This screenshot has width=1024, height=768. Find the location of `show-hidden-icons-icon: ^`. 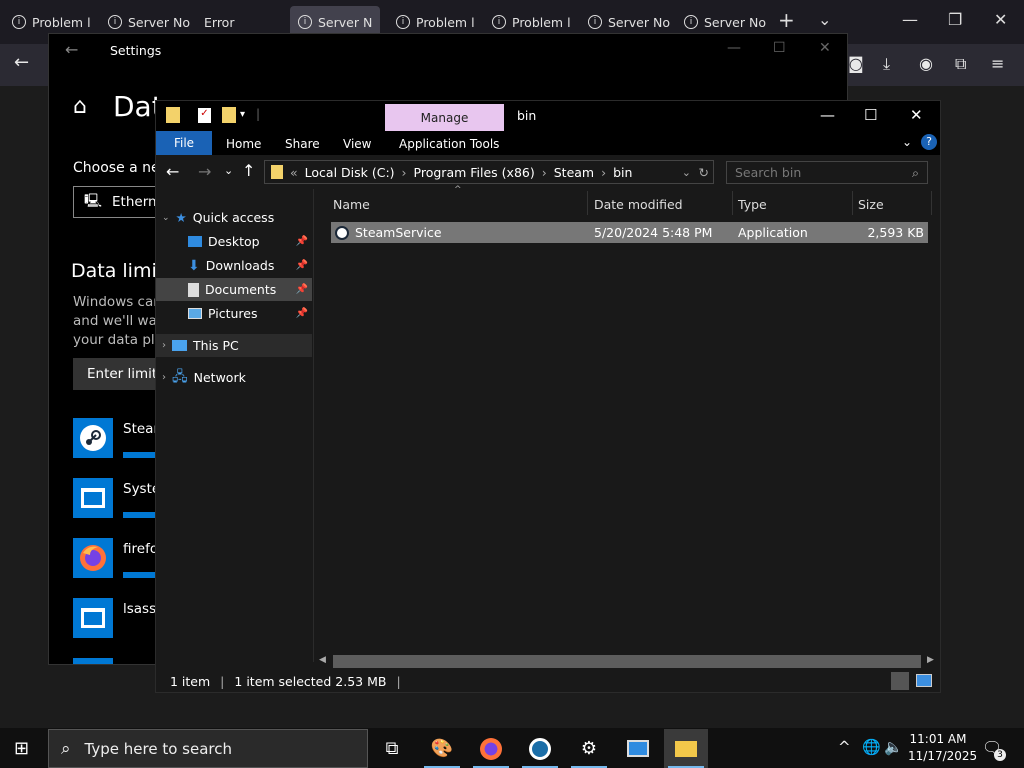

show-hidden-icons-icon: ^ is located at coordinates (844, 747).